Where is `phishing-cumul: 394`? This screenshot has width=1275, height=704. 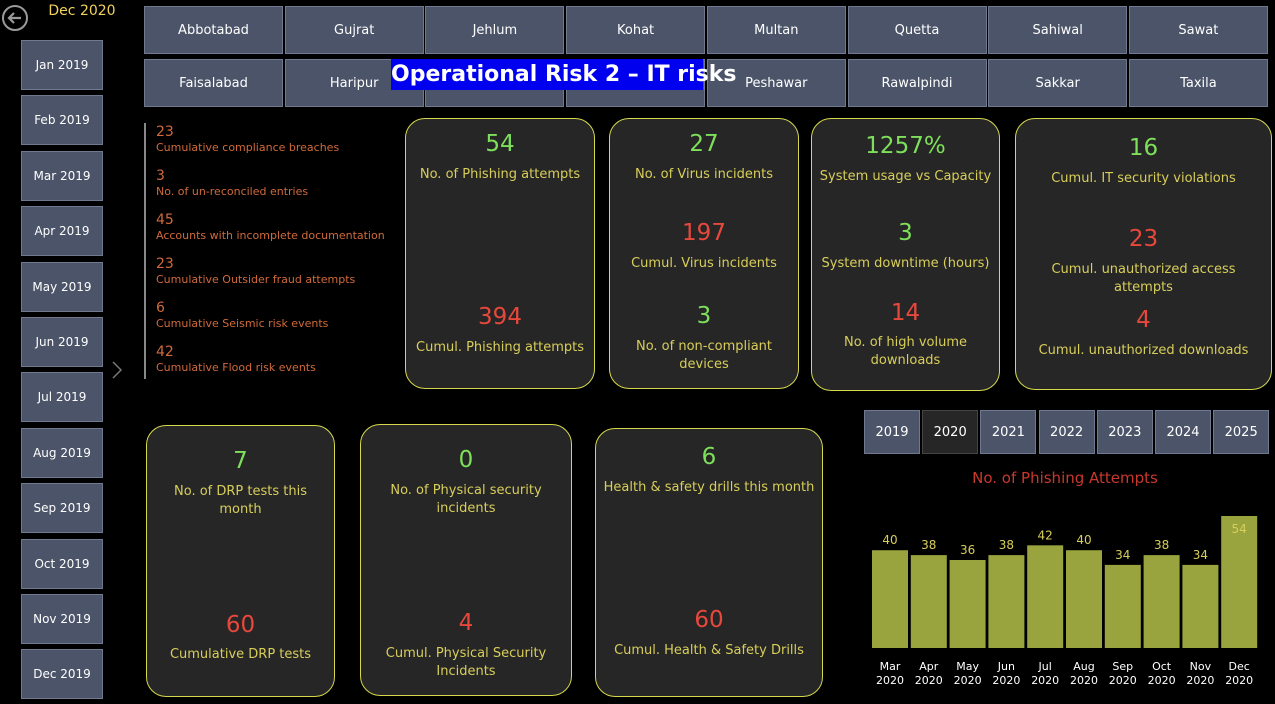 phishing-cumul: 394 is located at coordinates (500, 317).